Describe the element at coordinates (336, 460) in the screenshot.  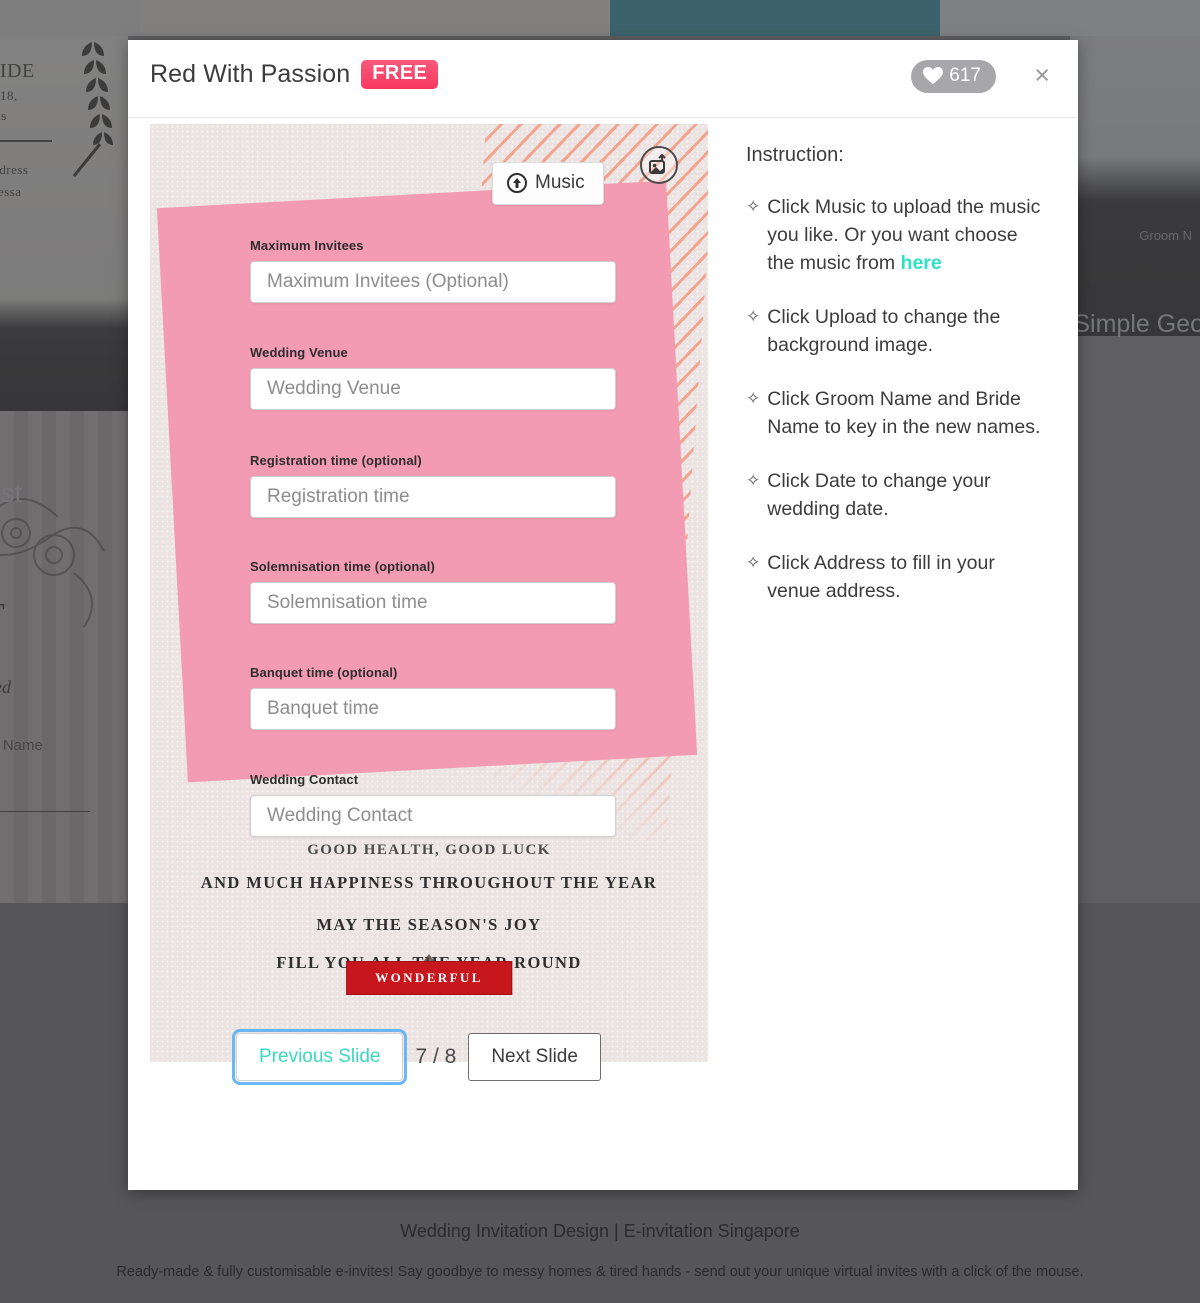
I see `field-label: Registration time (optional)` at that location.